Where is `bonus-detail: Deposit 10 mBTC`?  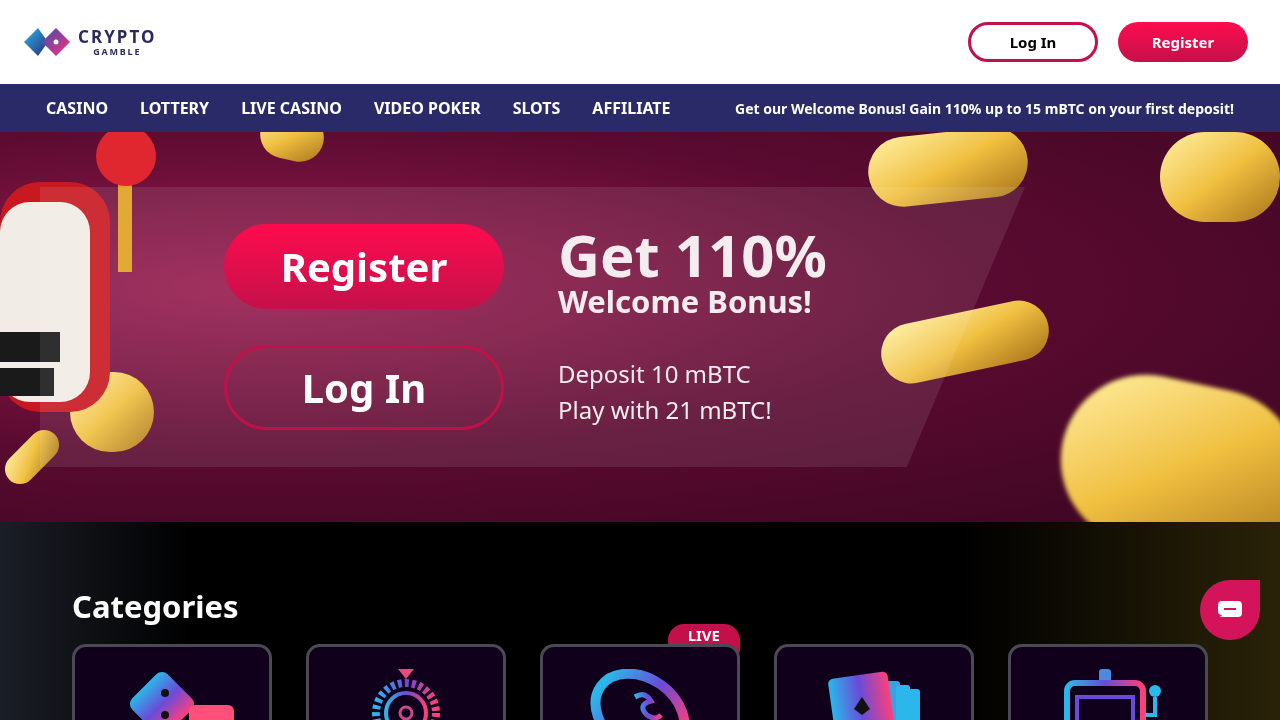
bonus-detail: Deposit 10 mBTC is located at coordinates (655, 374).